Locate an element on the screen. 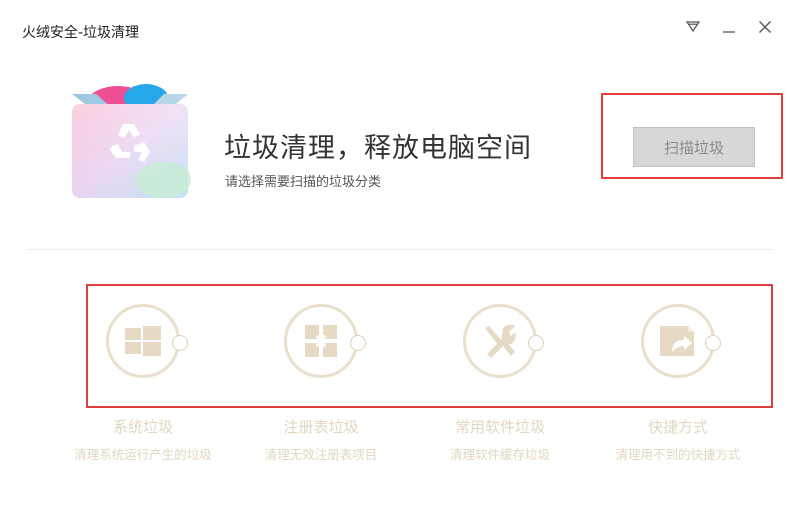 The image size is (800, 515). category-label: 快捷方式 is located at coordinates (677, 427).